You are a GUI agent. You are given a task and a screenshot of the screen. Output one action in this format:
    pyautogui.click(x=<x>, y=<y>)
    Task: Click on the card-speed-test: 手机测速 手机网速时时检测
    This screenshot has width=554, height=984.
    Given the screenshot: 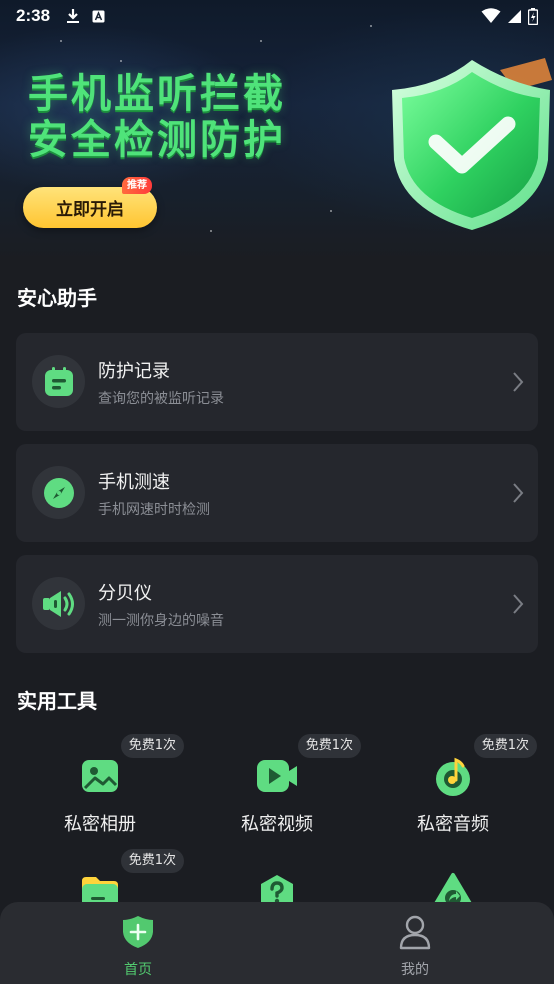 What is the action you would take?
    pyautogui.click(x=277, y=493)
    